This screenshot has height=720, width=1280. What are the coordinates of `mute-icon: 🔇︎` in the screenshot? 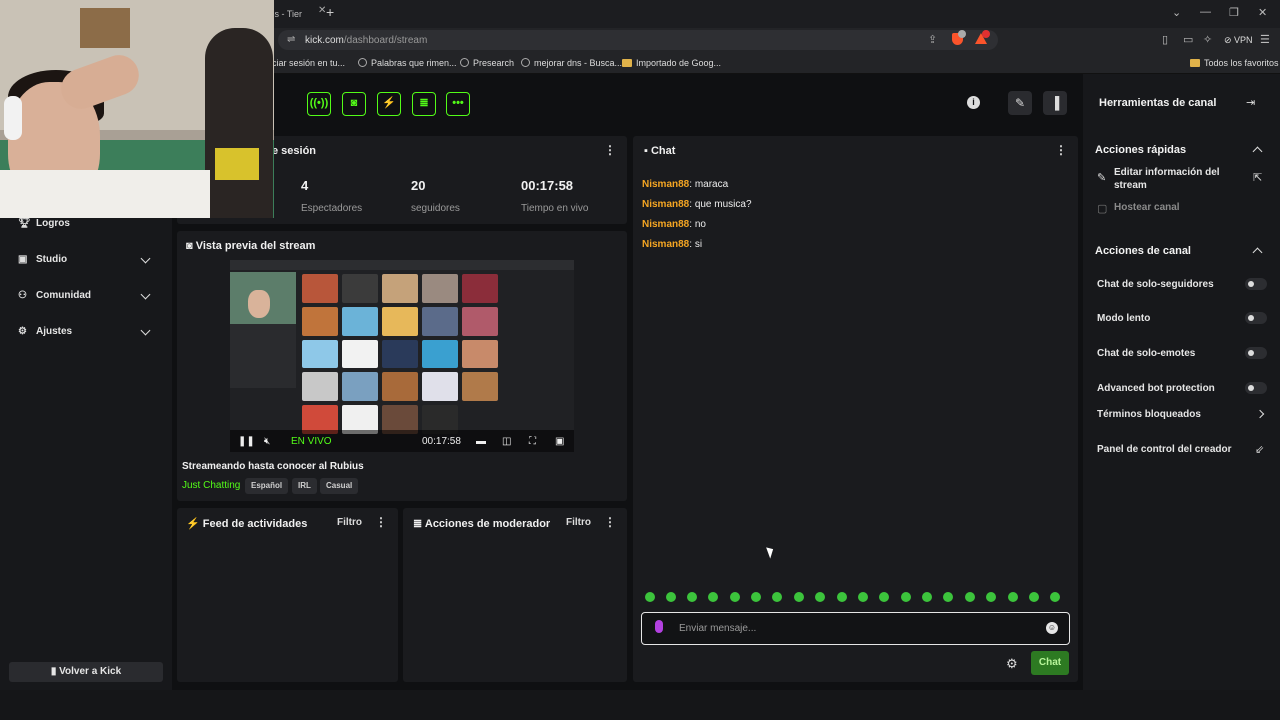 It's located at (267, 441).